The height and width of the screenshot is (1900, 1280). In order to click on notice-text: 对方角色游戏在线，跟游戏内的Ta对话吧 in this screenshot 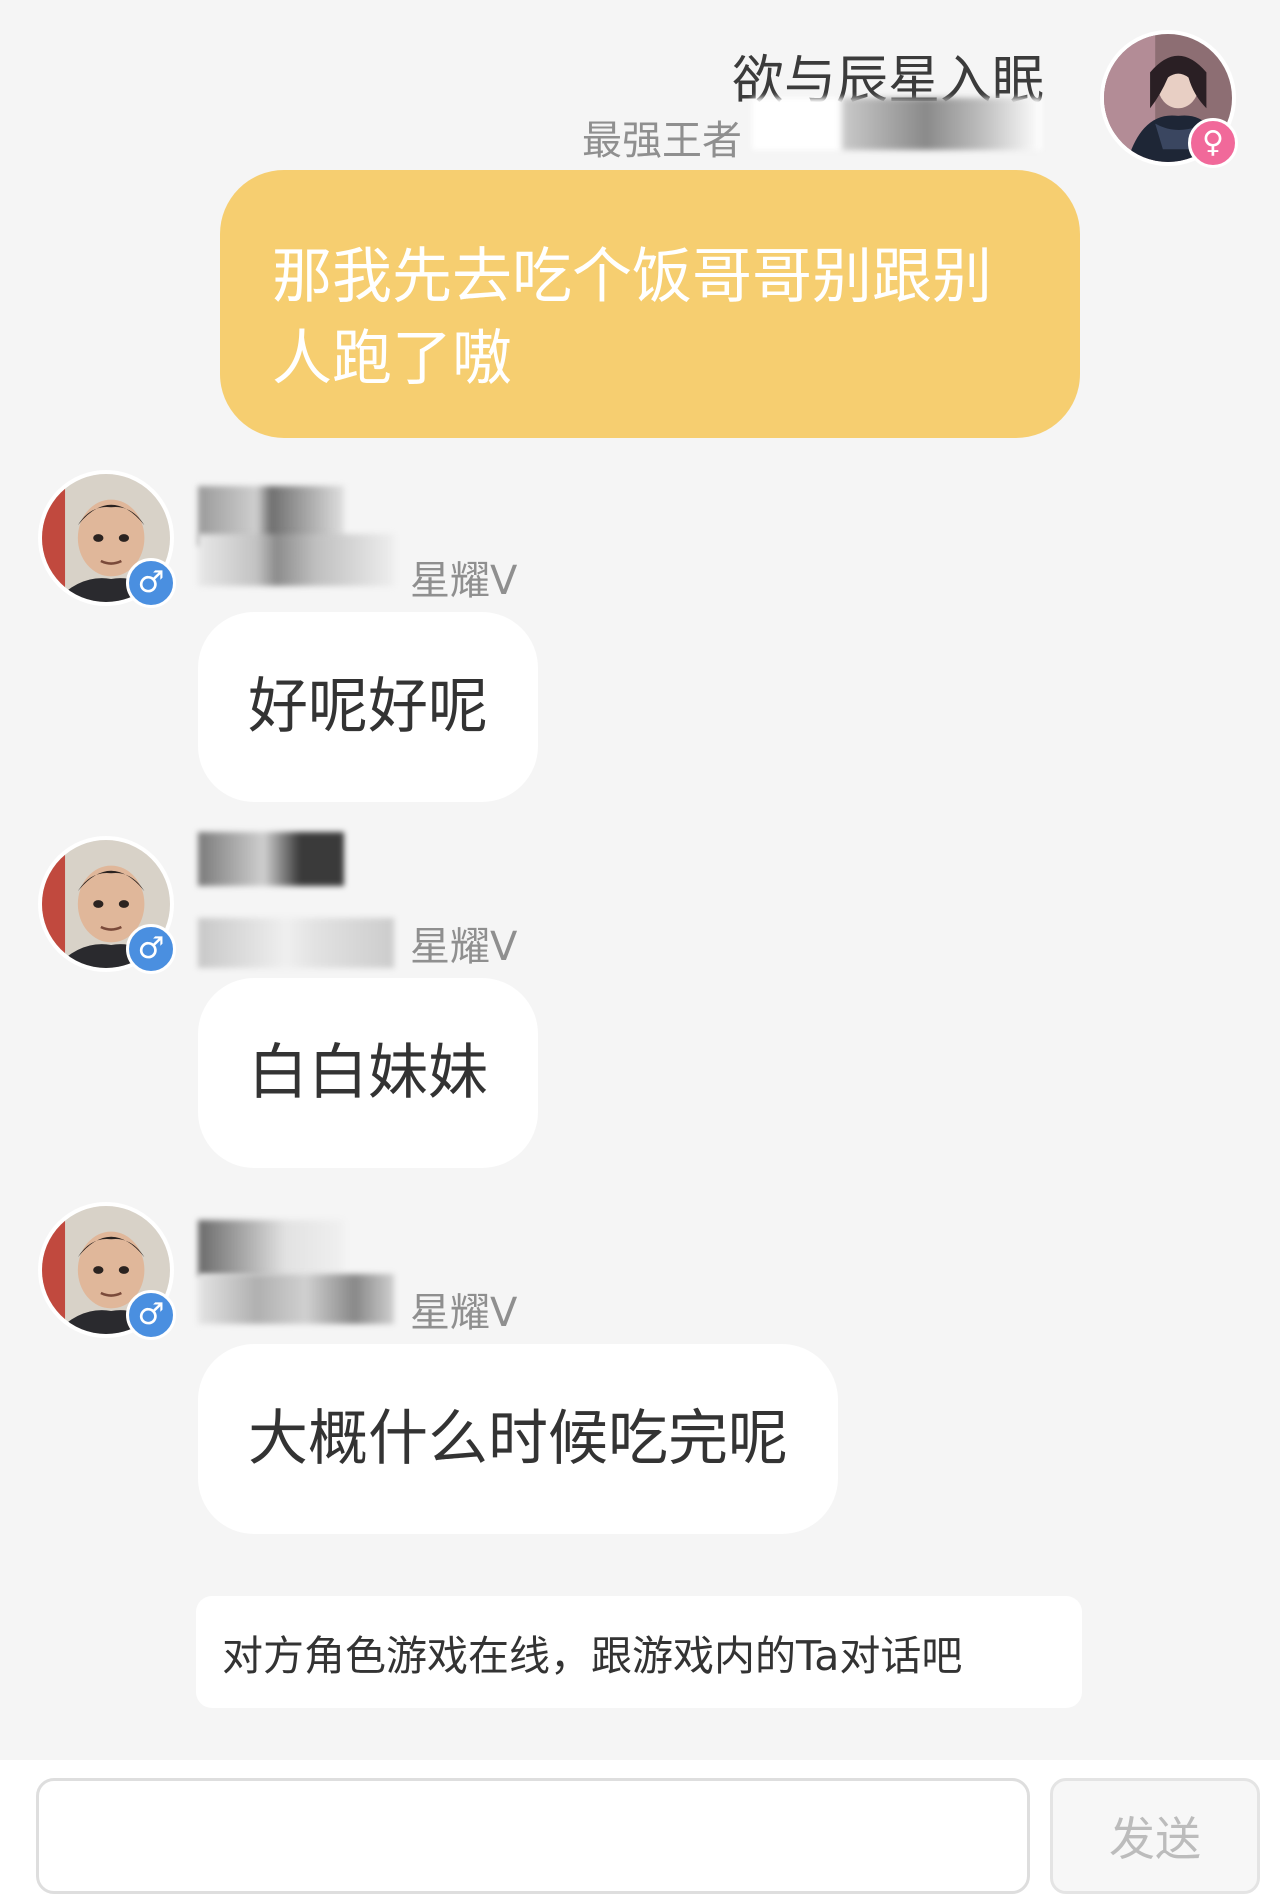, I will do `click(592, 1656)`.